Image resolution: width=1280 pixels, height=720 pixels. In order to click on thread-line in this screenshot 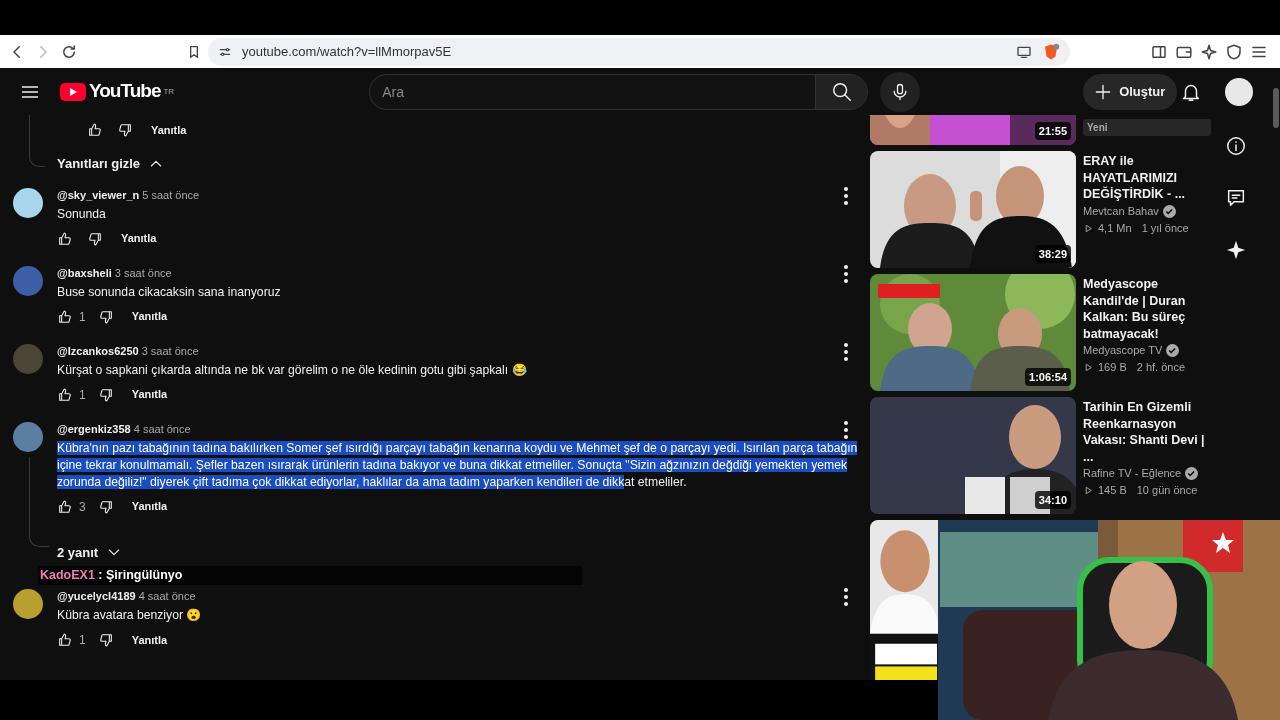, I will do `click(37, 141)`.